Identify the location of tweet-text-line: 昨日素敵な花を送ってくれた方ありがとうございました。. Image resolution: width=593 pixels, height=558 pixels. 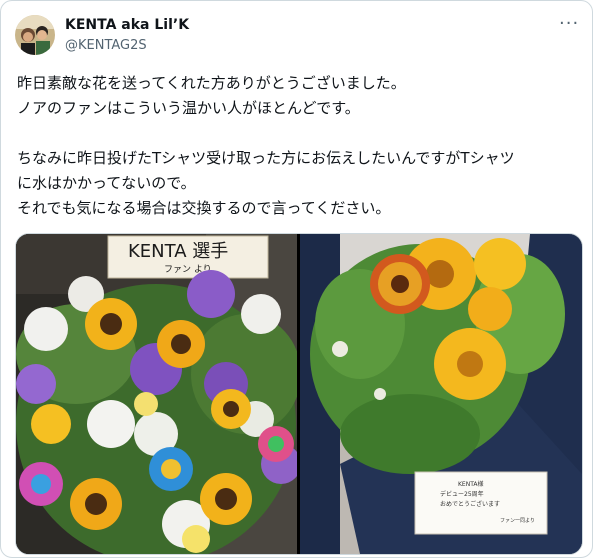
(211, 83).